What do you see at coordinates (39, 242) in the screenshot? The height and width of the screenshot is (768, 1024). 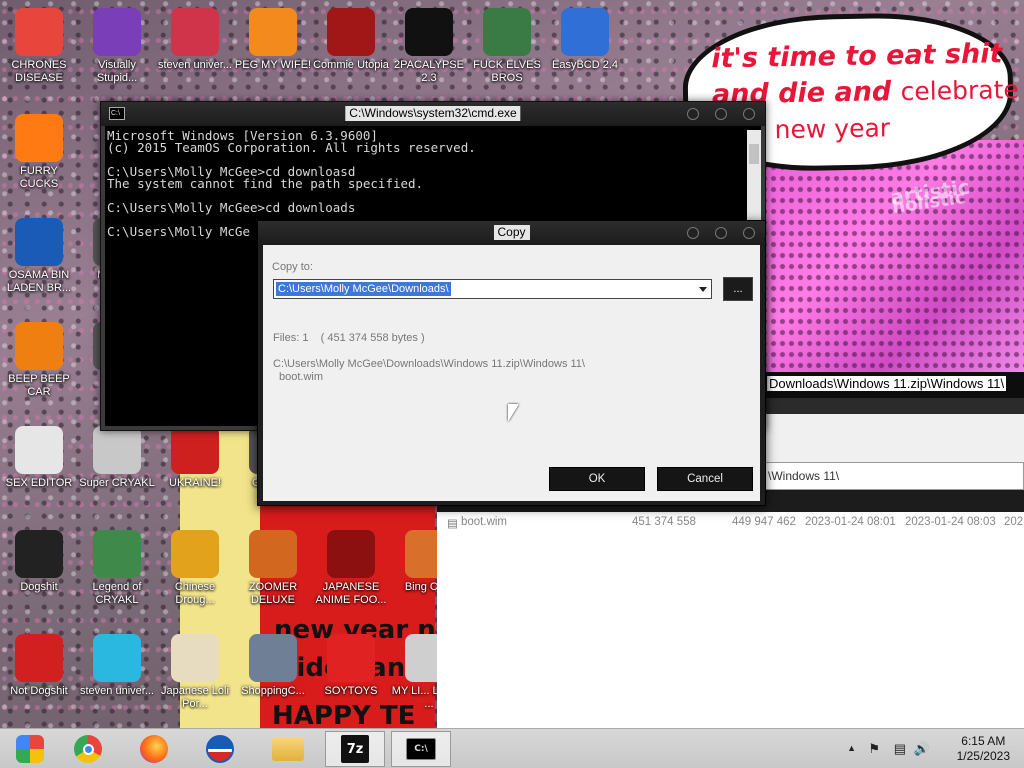 I see `obama-logo-icon` at bounding box center [39, 242].